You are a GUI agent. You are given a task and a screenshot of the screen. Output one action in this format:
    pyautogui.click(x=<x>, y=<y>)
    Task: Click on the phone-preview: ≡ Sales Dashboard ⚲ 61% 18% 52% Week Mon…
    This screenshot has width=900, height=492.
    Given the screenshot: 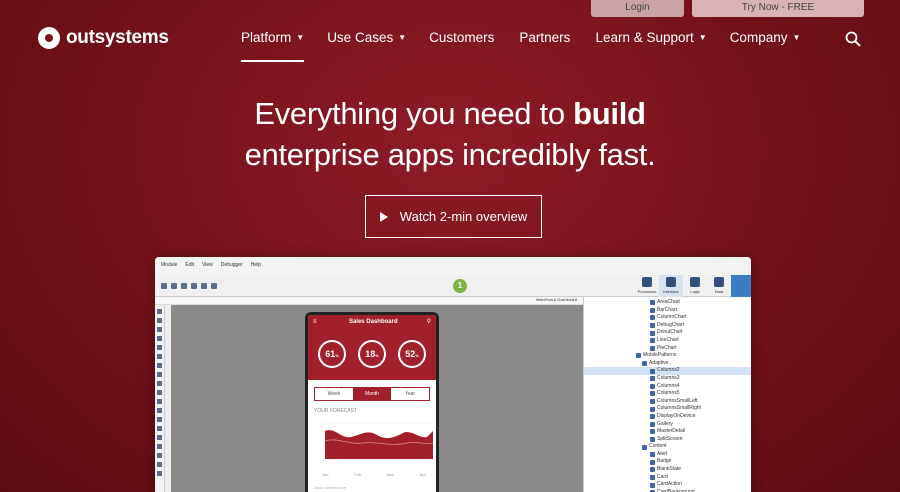 What is the action you would take?
    pyautogui.click(x=372, y=402)
    